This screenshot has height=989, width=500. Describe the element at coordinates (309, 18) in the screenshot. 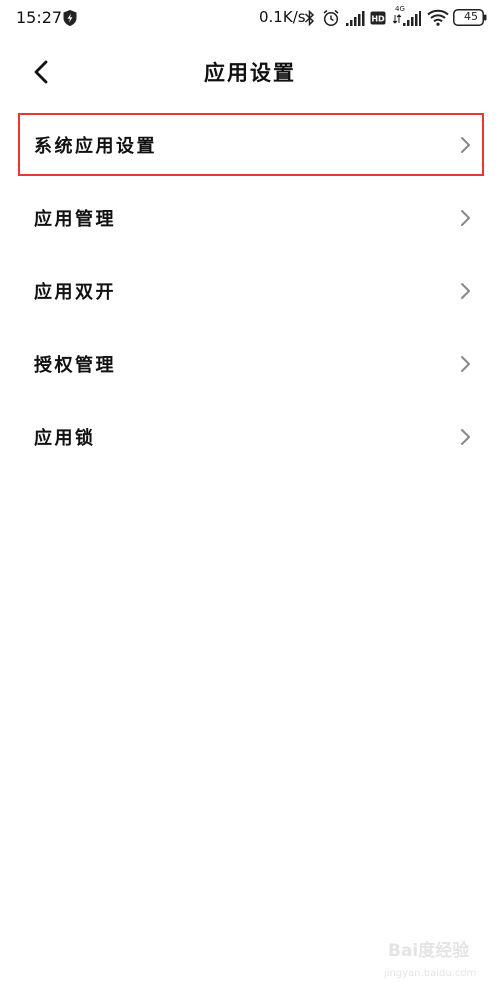

I see `bluetooth-icon` at that location.